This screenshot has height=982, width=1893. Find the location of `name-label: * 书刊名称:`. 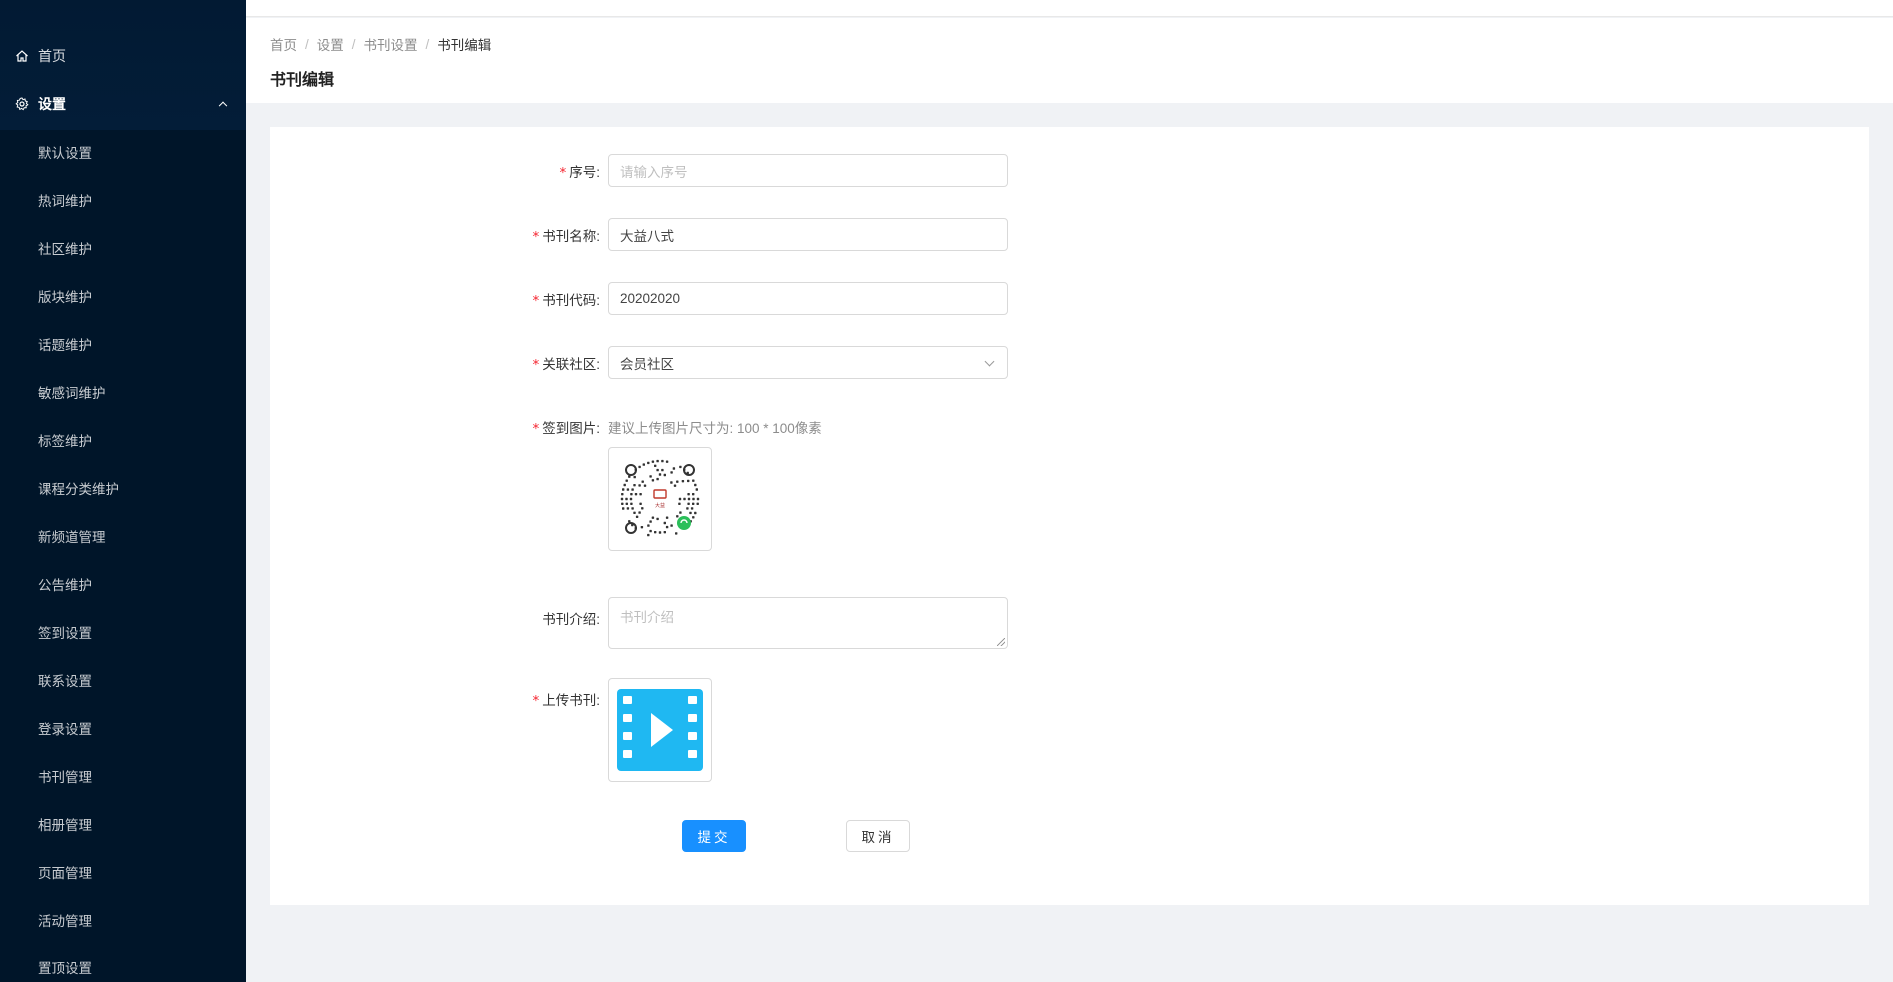

name-label: * 书刊名称: is located at coordinates (566, 237).